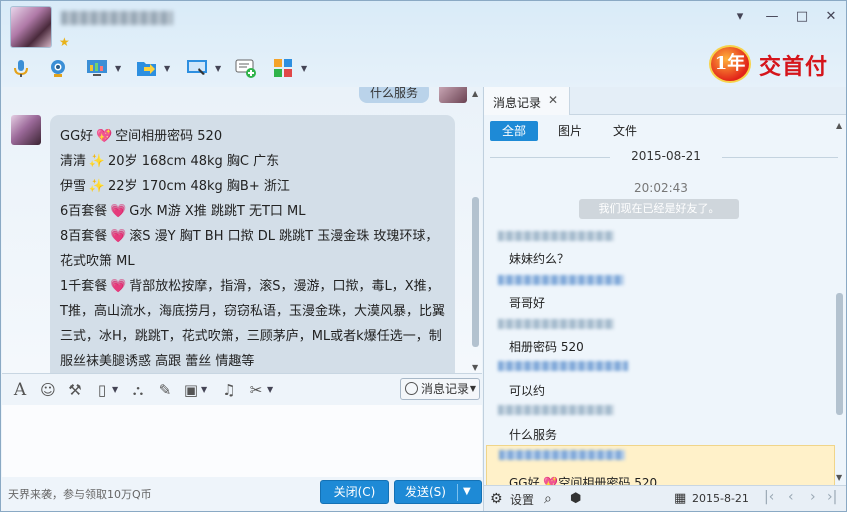  What do you see at coordinates (546, 347) in the screenshot?
I see `history-message: 相册密码 520` at bounding box center [546, 347].